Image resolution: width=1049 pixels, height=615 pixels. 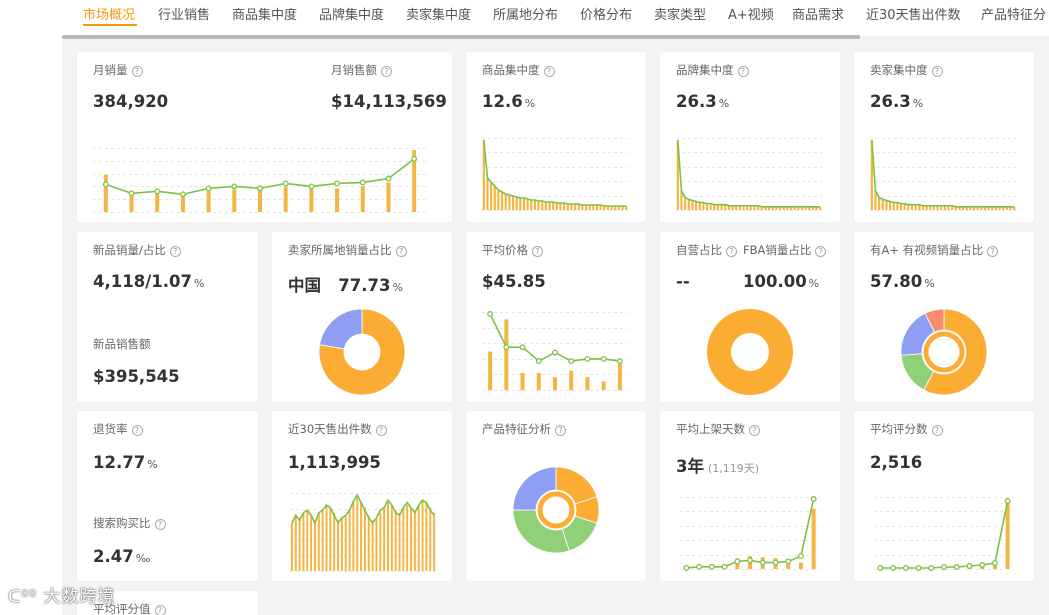 What do you see at coordinates (913, 13) in the screenshot?
I see `tab-sold-30-days: 近30天售出件数` at bounding box center [913, 13].